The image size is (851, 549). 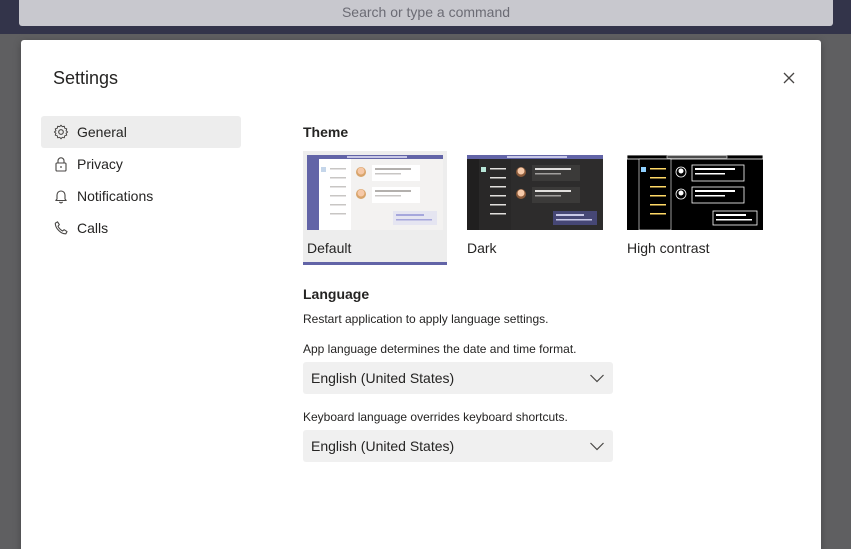 I want to click on nav-item-label: Privacy, so click(x=100, y=164).